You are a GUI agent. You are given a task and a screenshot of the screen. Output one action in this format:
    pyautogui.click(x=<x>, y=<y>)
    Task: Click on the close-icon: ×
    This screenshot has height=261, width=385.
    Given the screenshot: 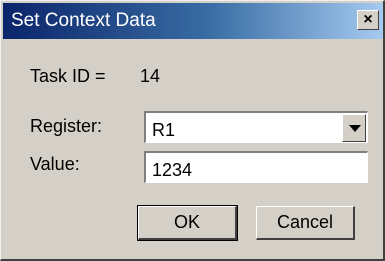 What is the action you would take?
    pyautogui.click(x=368, y=19)
    